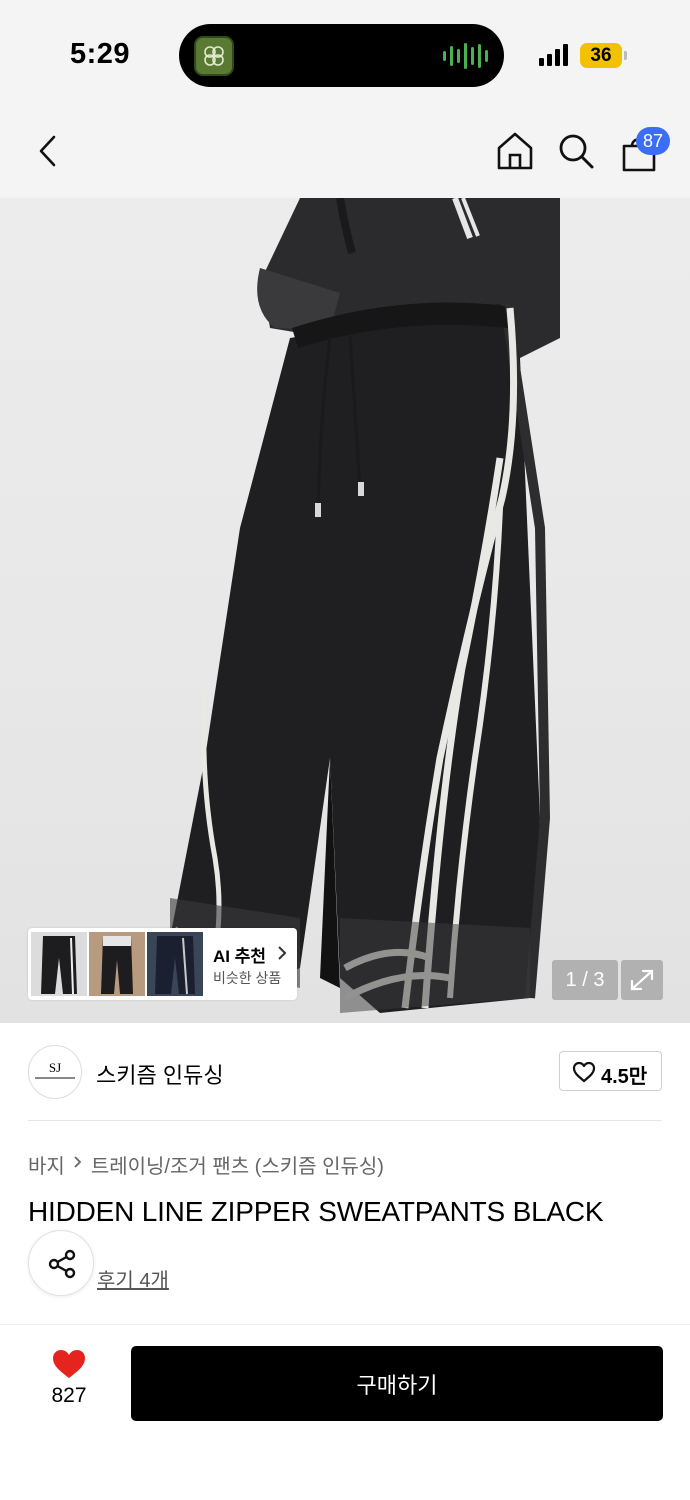 This screenshot has height=1500, width=690. Describe the element at coordinates (55, 1078) in the screenshot. I see `brand-logo-wordmark` at that location.